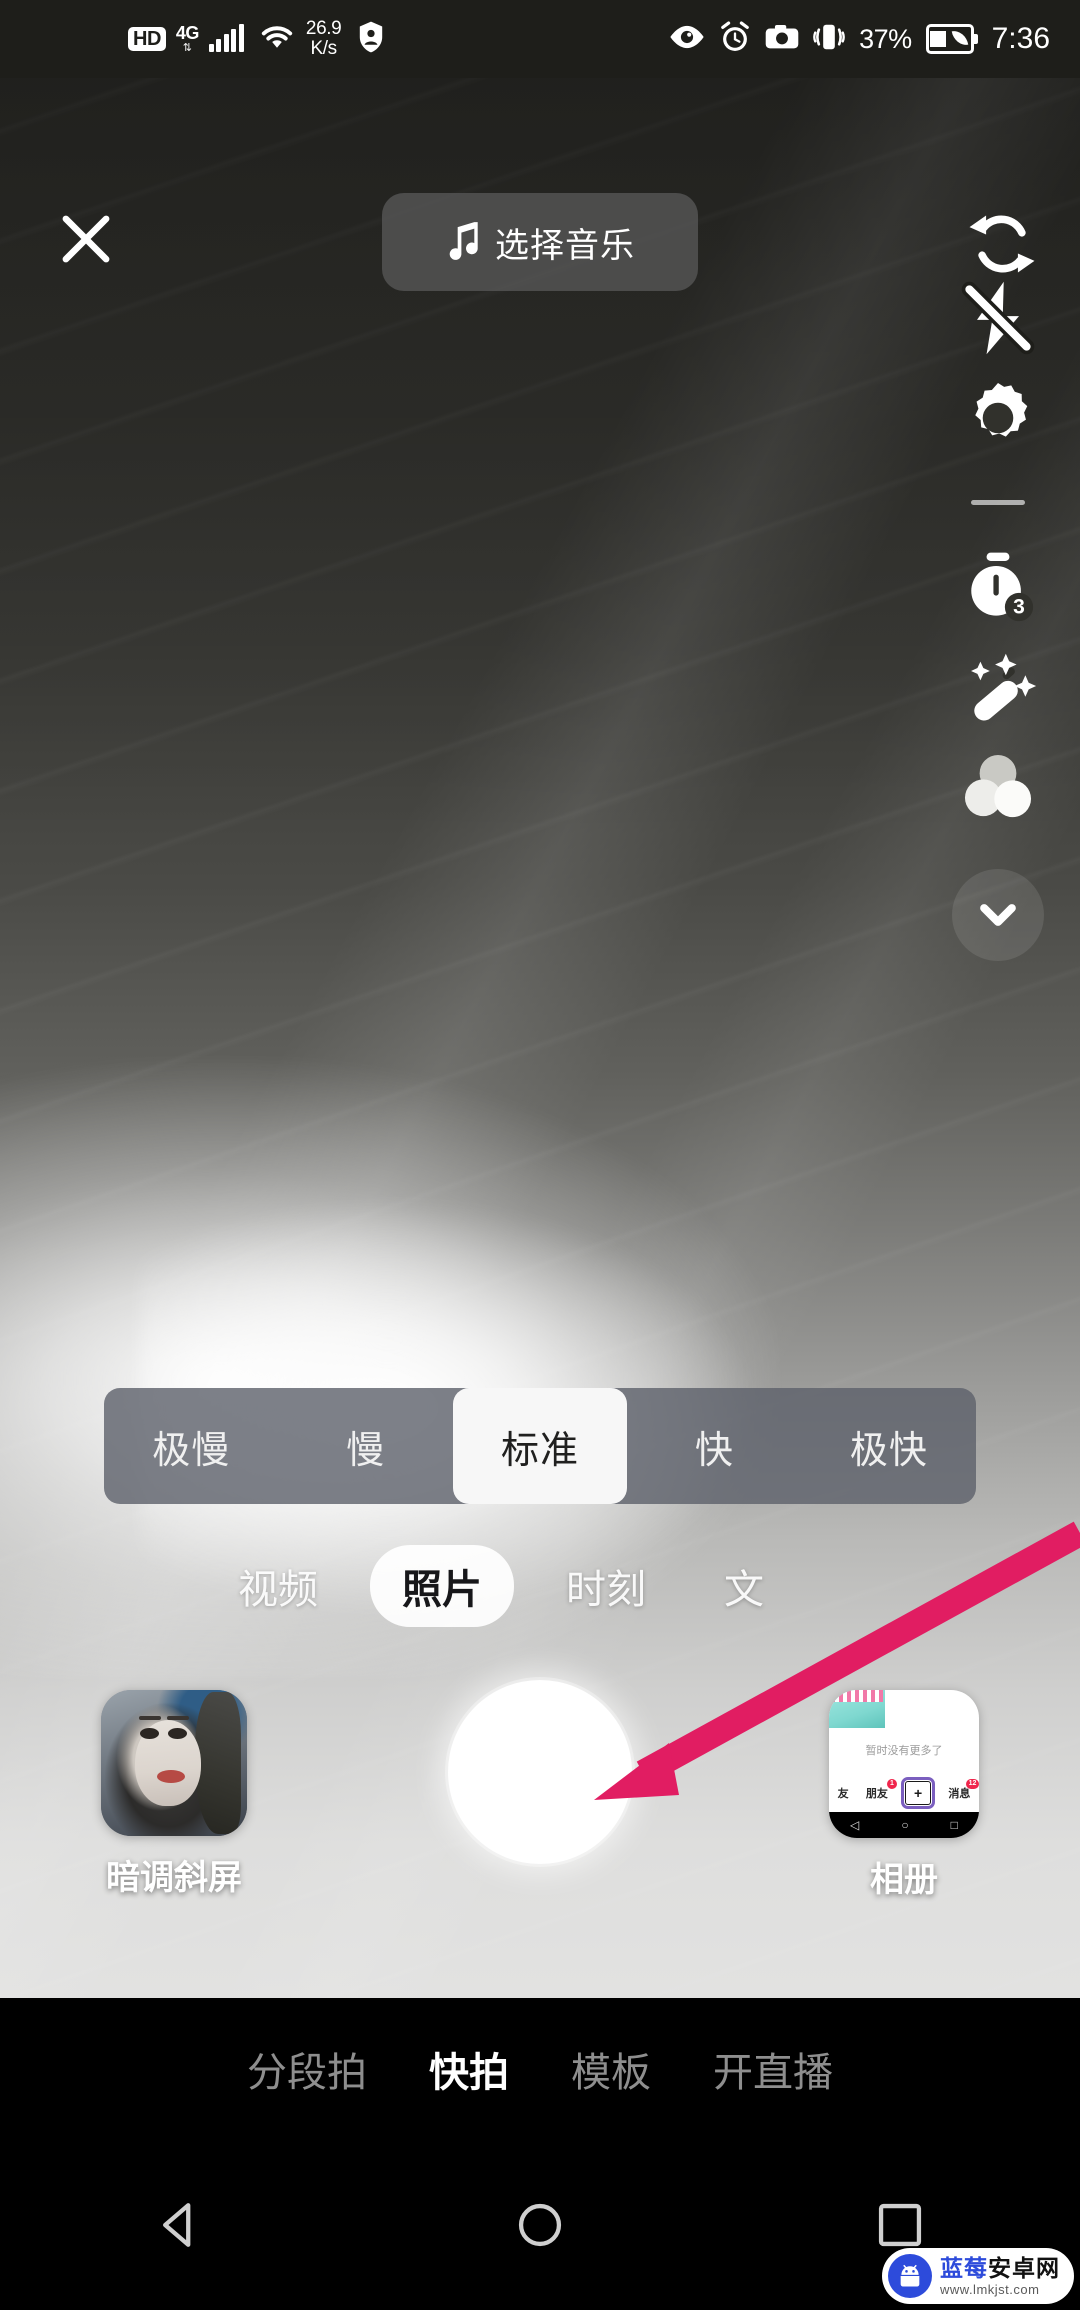  Describe the element at coordinates (951, 39) in the screenshot. I see `battery-saver-icon` at that location.